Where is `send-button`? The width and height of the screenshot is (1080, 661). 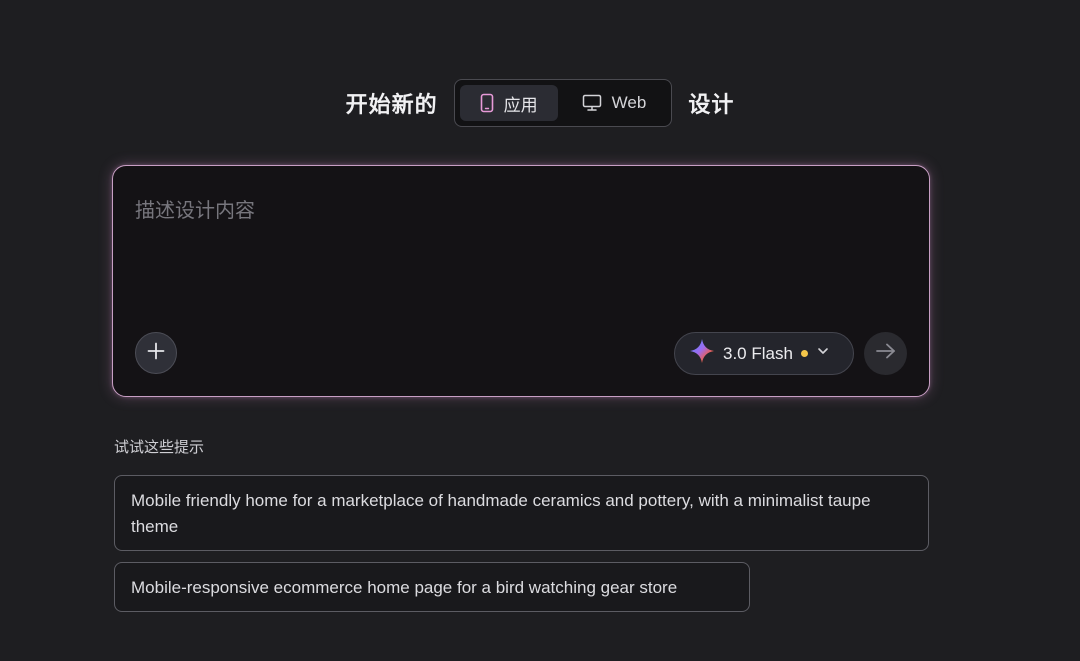 send-button is located at coordinates (885, 353).